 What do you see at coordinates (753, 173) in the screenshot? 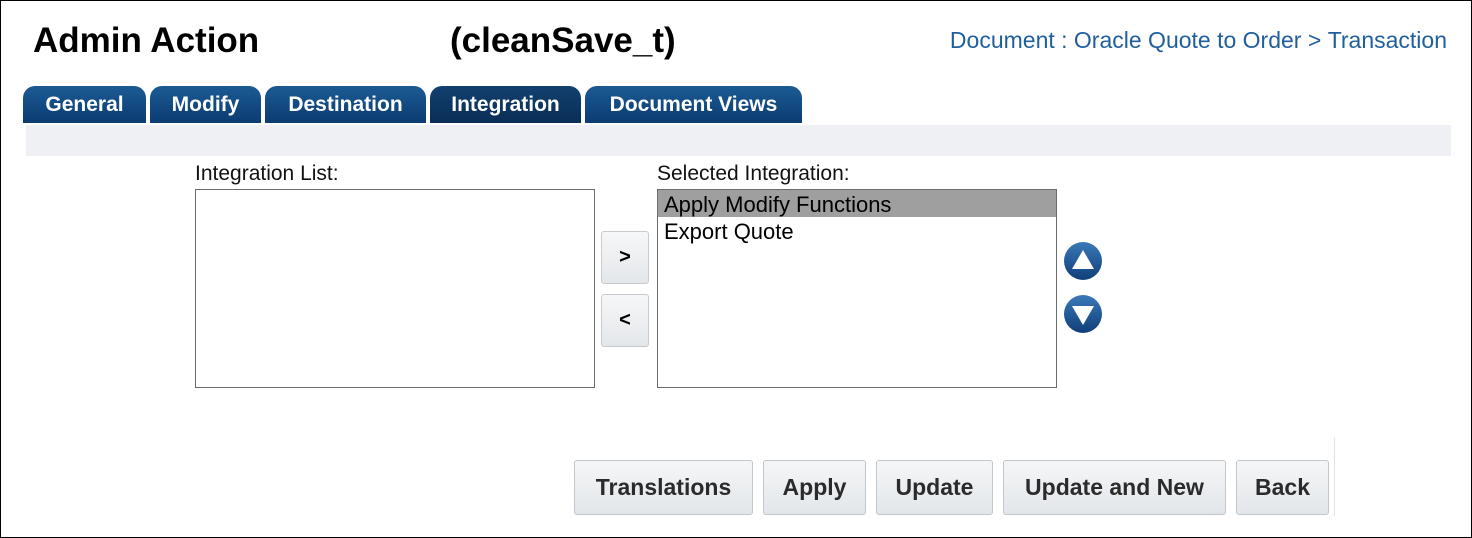
I see `selected-integration-label: Selected Integration:` at bounding box center [753, 173].